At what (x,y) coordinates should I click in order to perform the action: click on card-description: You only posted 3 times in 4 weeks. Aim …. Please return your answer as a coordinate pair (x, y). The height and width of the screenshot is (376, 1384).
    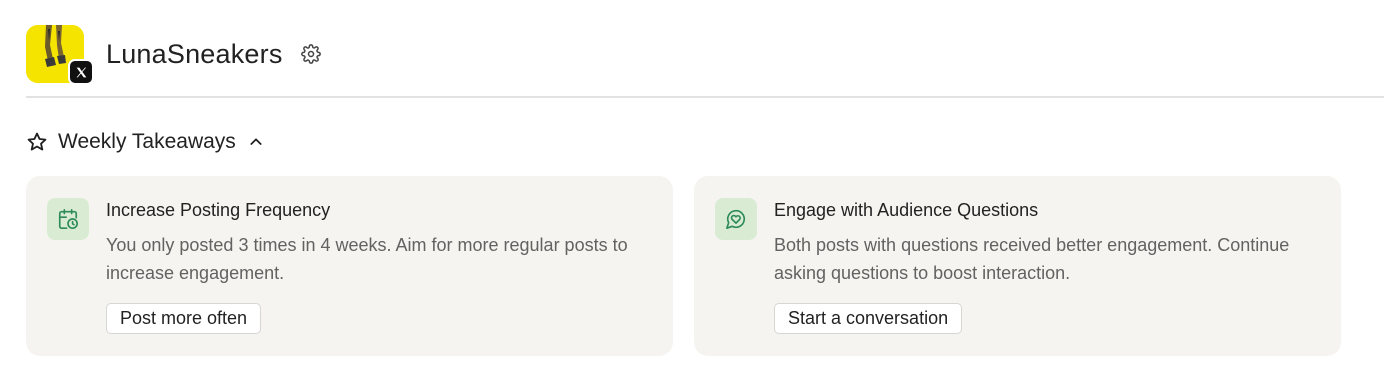
    Looking at the image, I should click on (367, 259).